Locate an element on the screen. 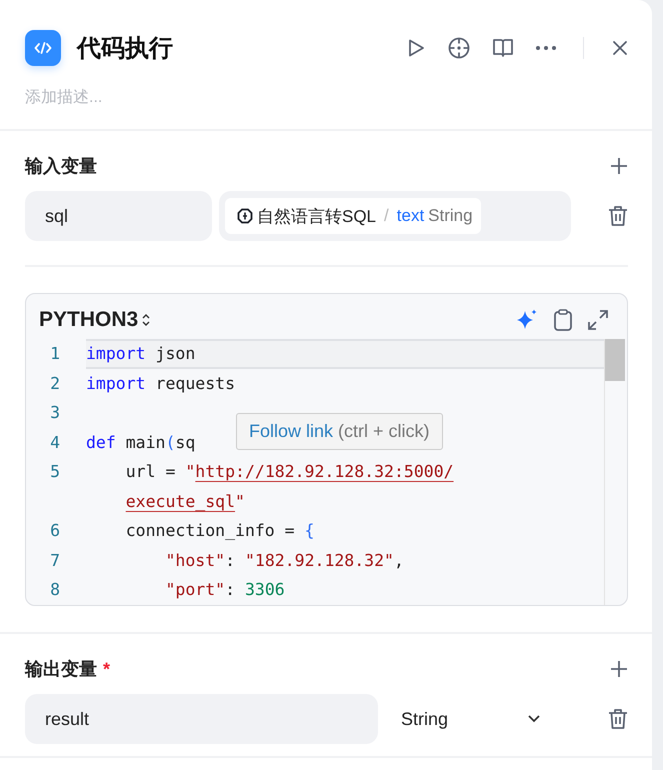 Image resolution: width=663 pixels, height=770 pixels. link-tooltip: Follow link (ctrl + click) is located at coordinates (339, 431).